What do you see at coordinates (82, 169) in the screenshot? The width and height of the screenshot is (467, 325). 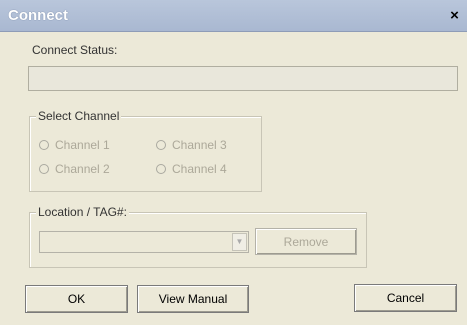 I see `channel-label: Channel 2` at bounding box center [82, 169].